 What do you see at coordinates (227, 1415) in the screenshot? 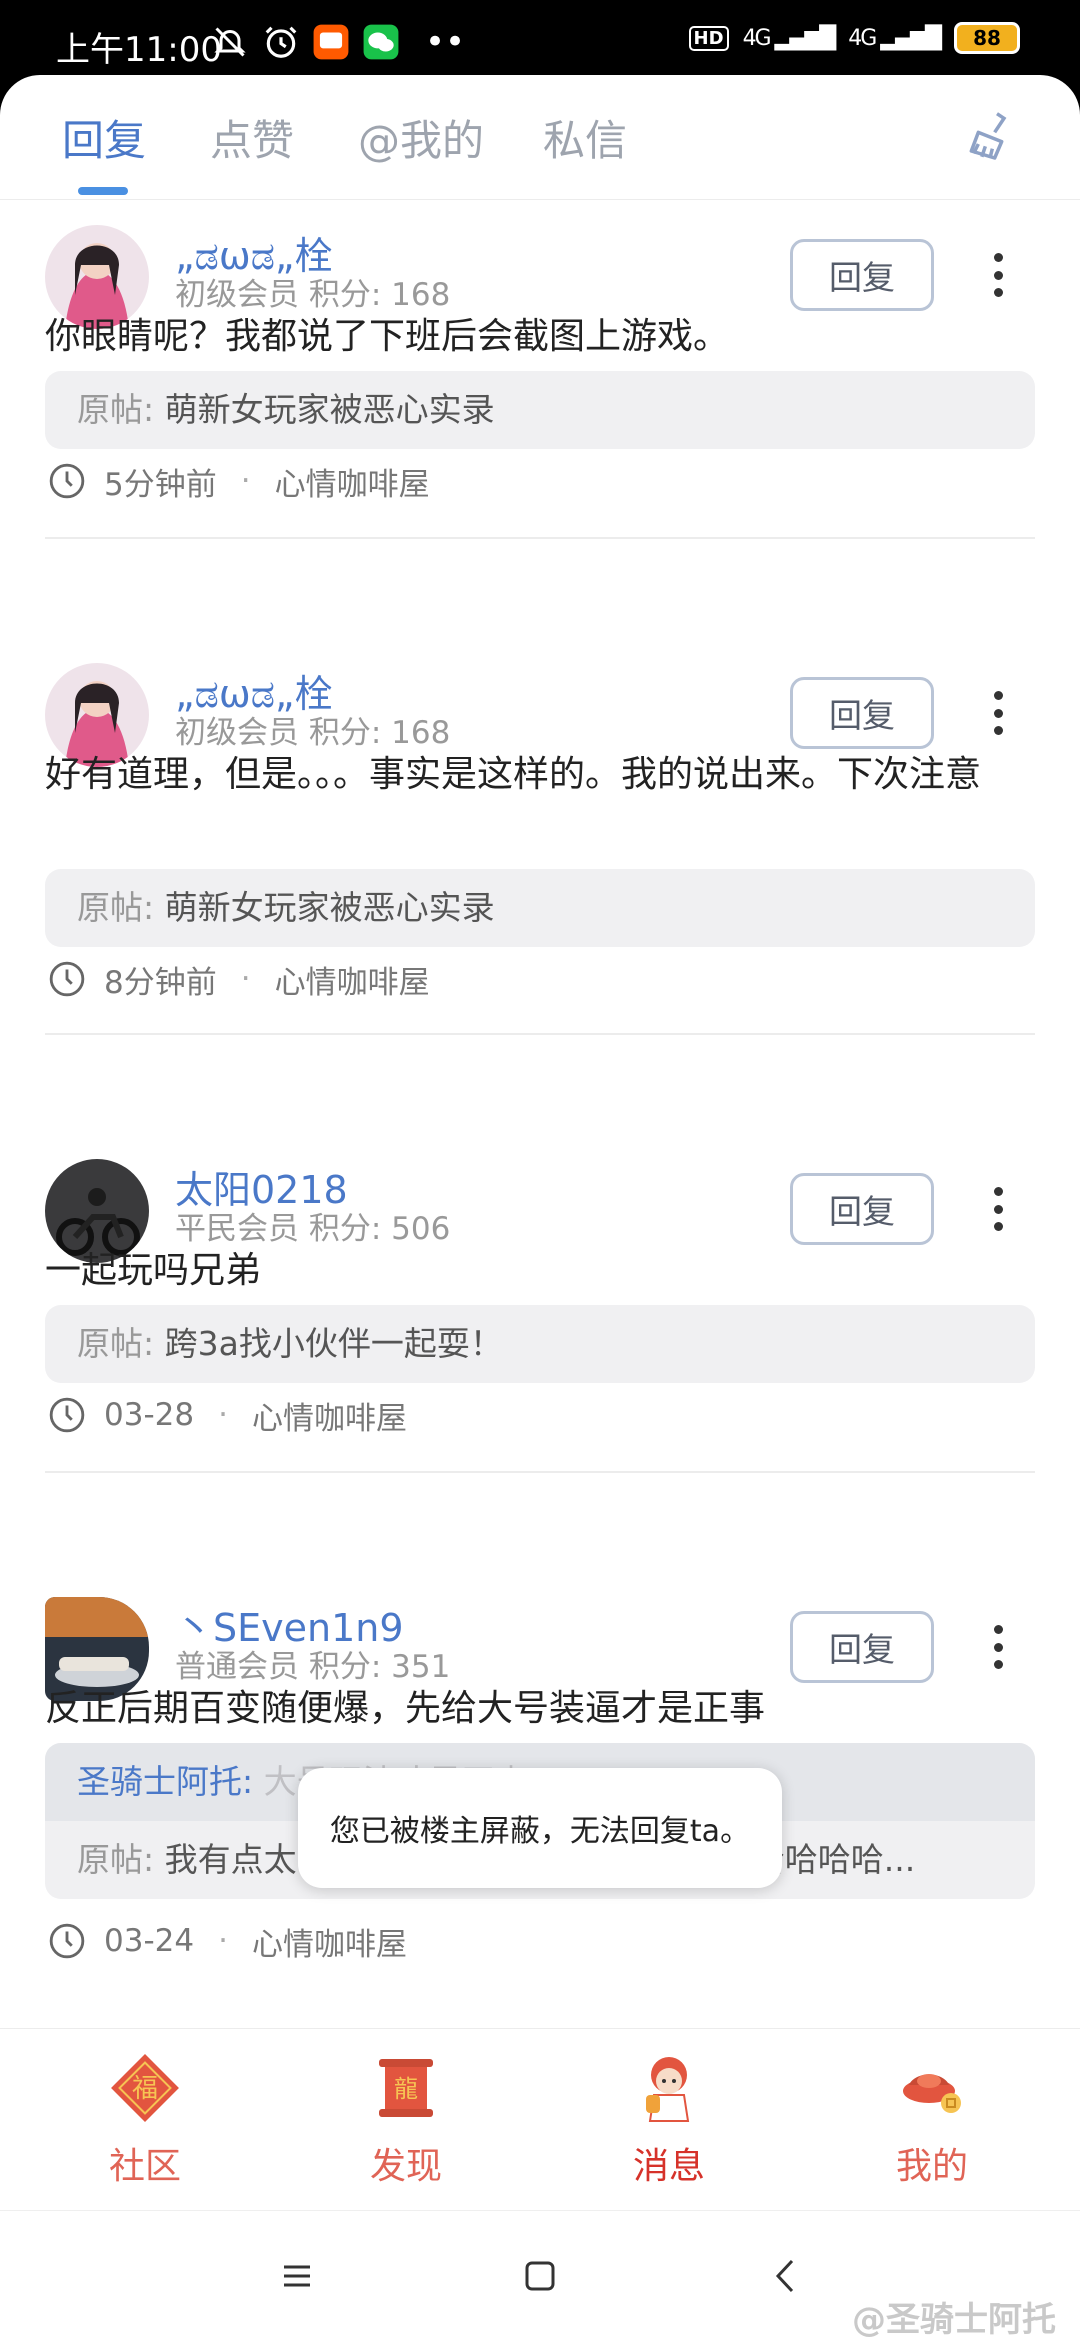
I see `reply-meta: 03-28 · 心情咖啡屋` at bounding box center [227, 1415].